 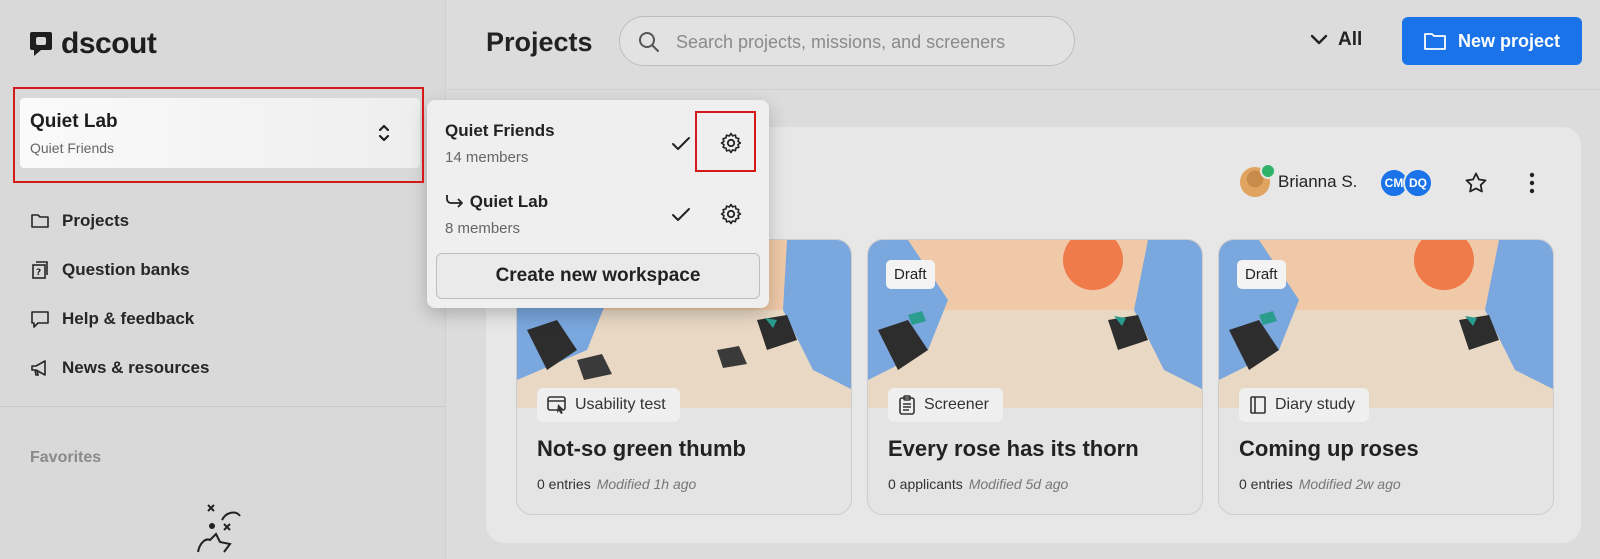 I want to click on gear-icon, so click(x=731, y=214).